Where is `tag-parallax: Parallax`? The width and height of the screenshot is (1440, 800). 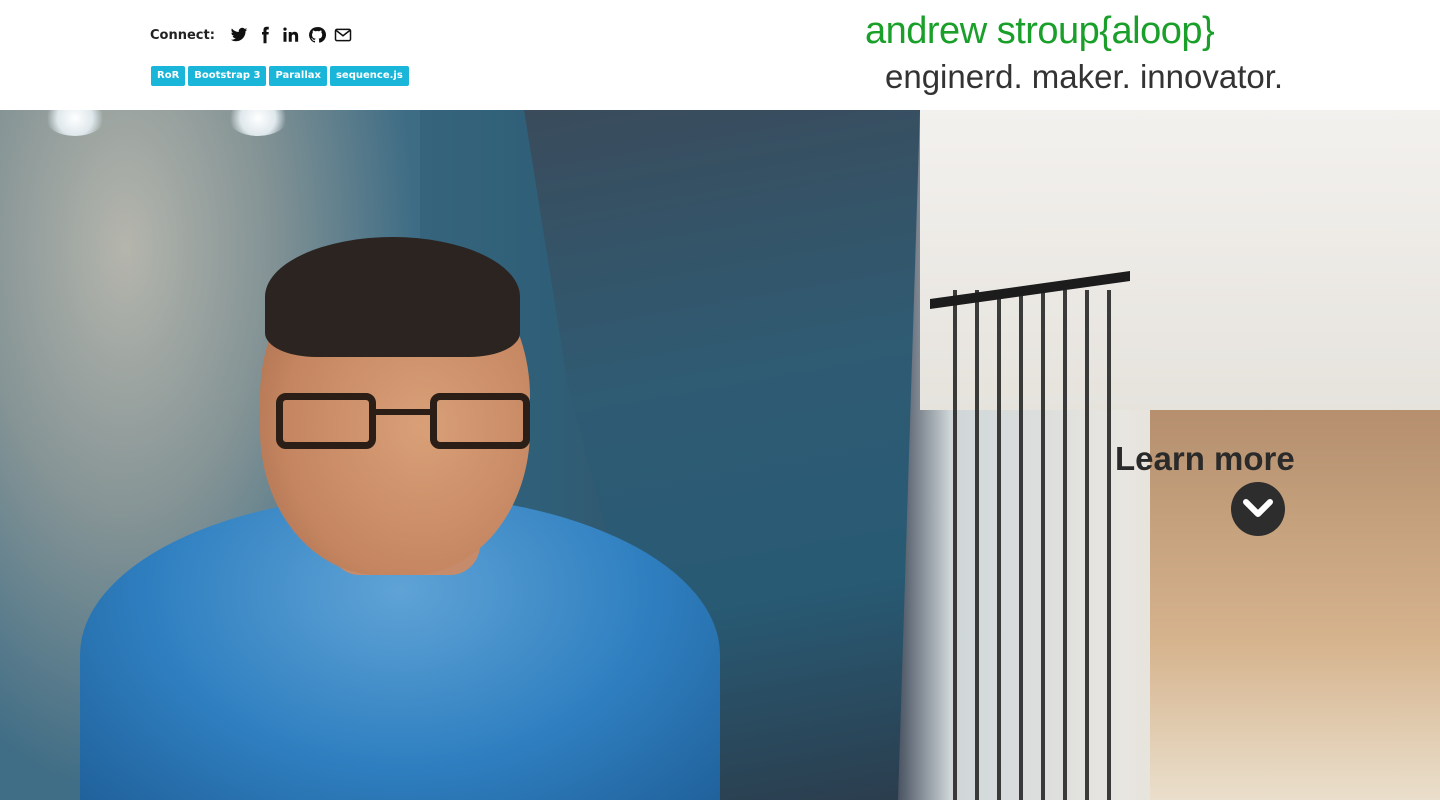 tag-parallax: Parallax is located at coordinates (298, 76).